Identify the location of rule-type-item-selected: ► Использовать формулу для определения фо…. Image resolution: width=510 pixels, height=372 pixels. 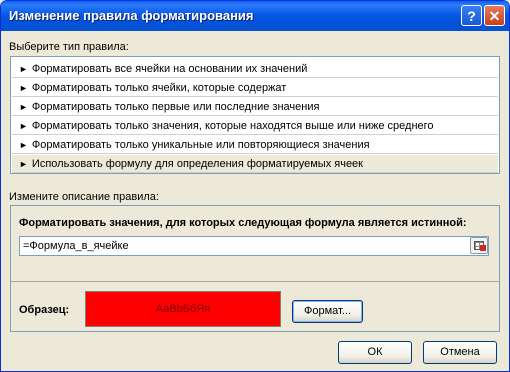
(255, 164).